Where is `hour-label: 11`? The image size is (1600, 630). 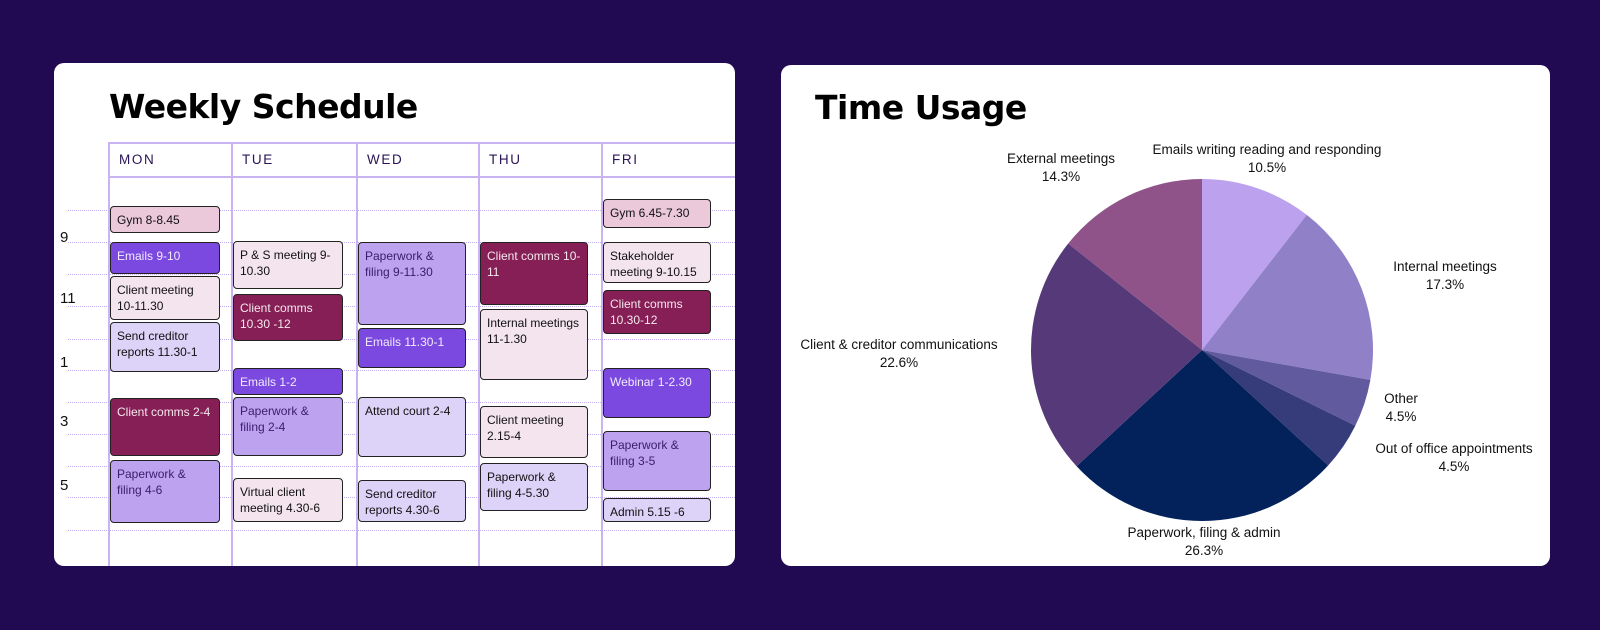 hour-label: 11 is located at coordinates (68, 298).